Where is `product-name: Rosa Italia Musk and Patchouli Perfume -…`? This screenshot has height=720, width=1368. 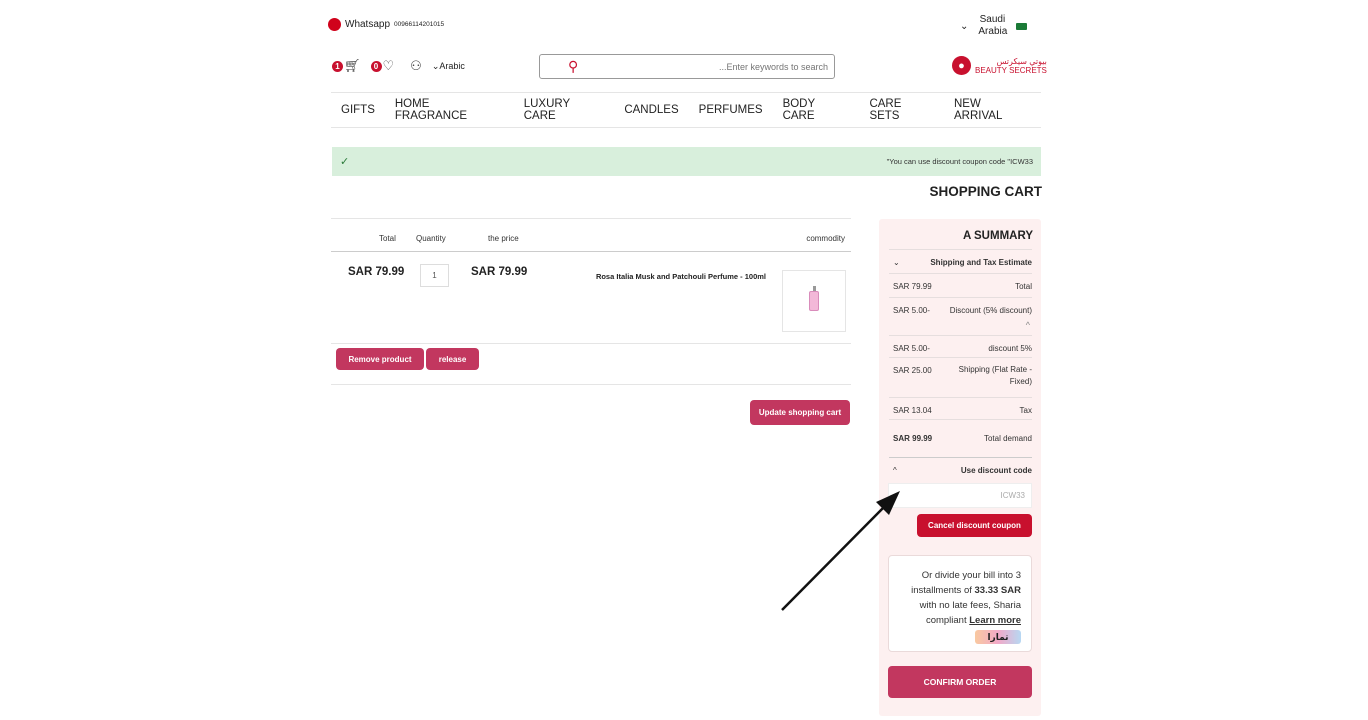
product-name: Rosa Italia Musk and Patchouli Perfume -… is located at coordinates (663, 276).